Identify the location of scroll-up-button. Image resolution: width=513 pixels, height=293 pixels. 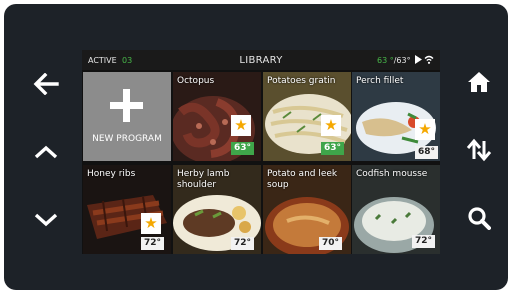
(46, 152).